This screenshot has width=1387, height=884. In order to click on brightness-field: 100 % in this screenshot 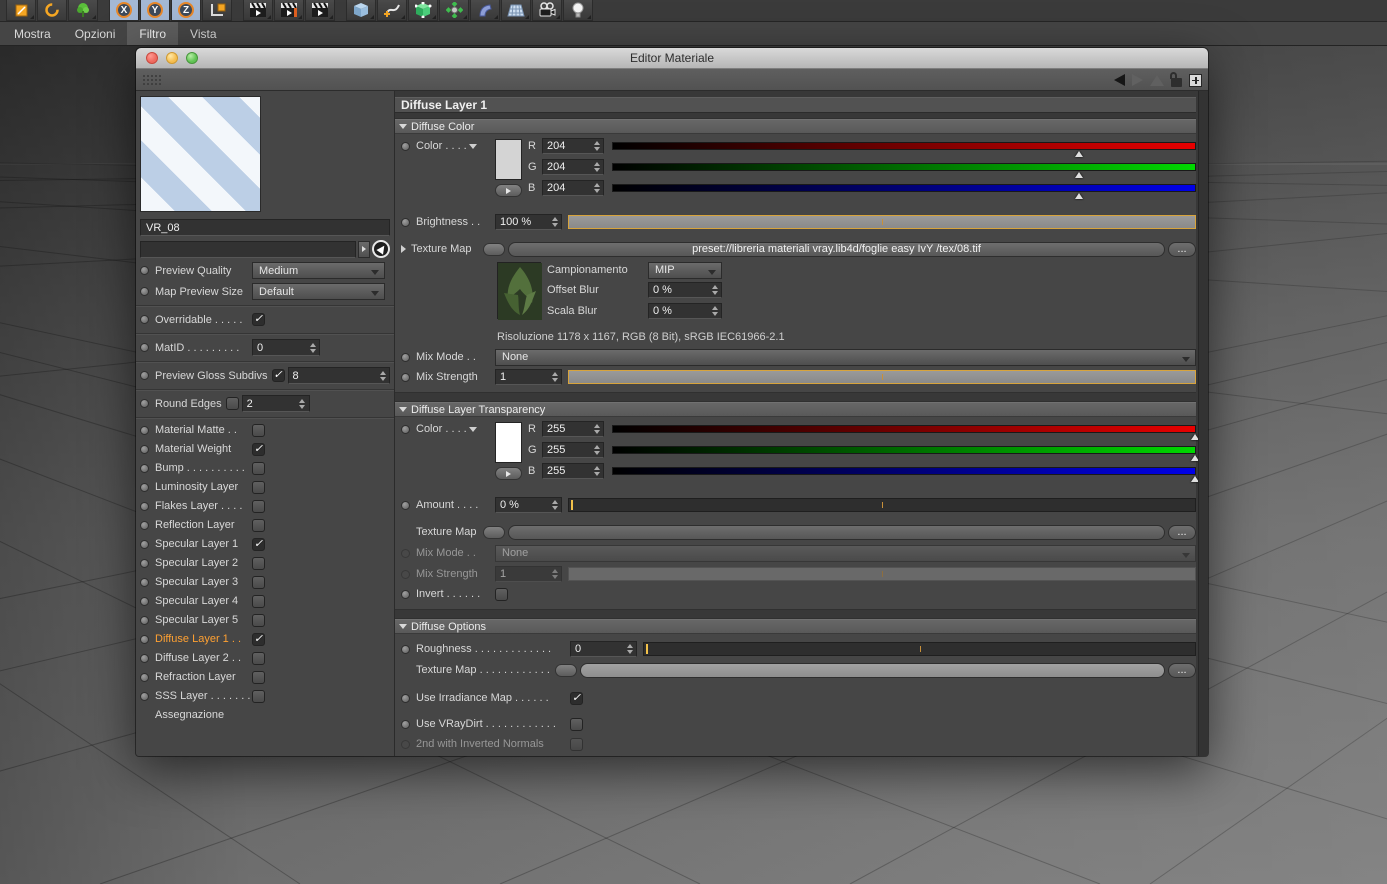, I will do `click(528, 222)`.